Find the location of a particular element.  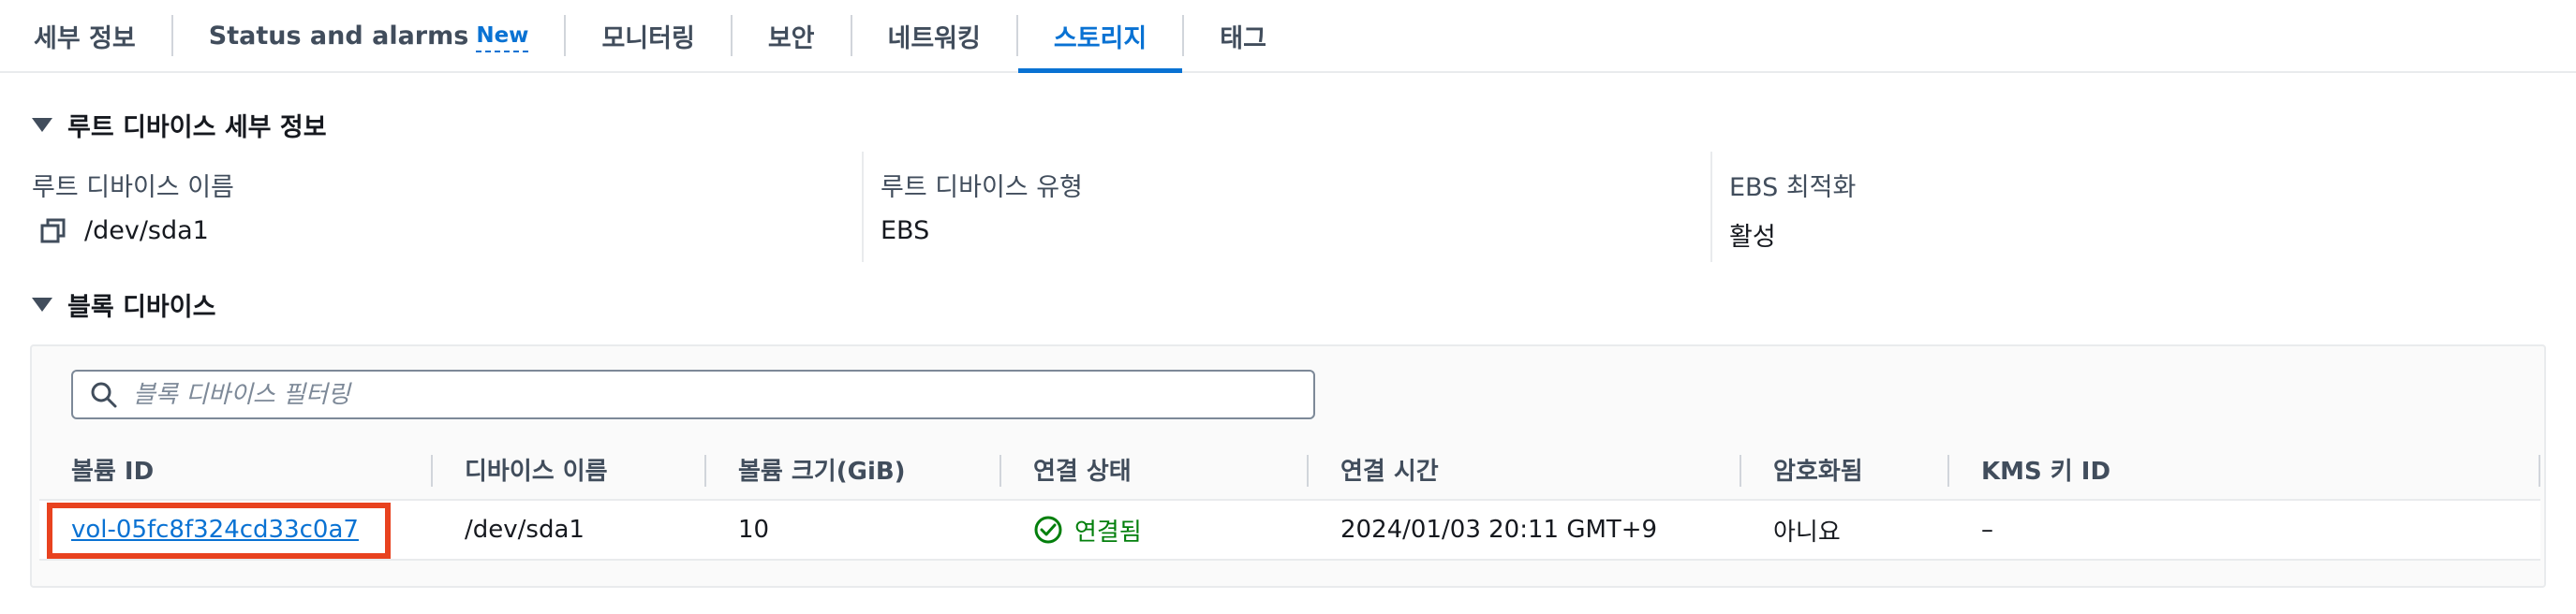

tab-networking: 네트워킹 is located at coordinates (934, 35).